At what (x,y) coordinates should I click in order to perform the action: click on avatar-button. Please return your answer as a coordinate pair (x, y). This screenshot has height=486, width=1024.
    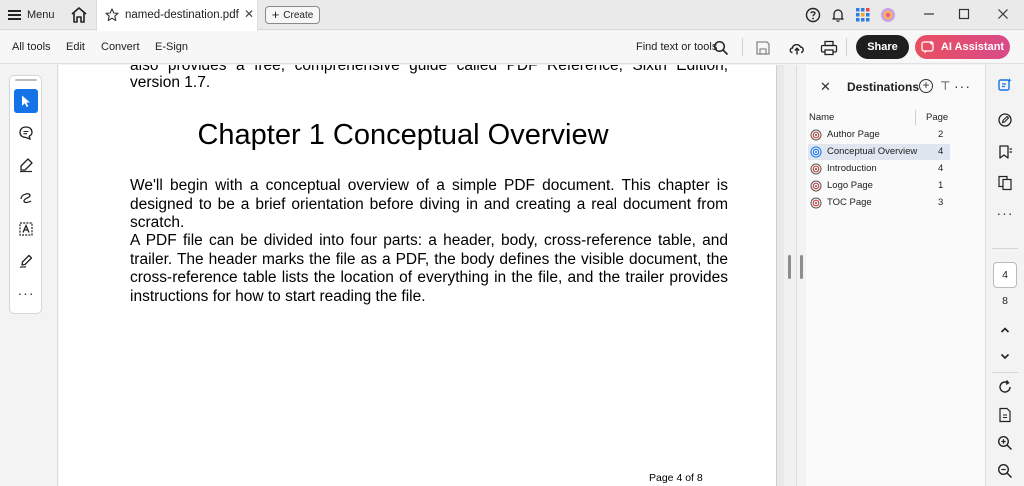
    Looking at the image, I should click on (887, 15).